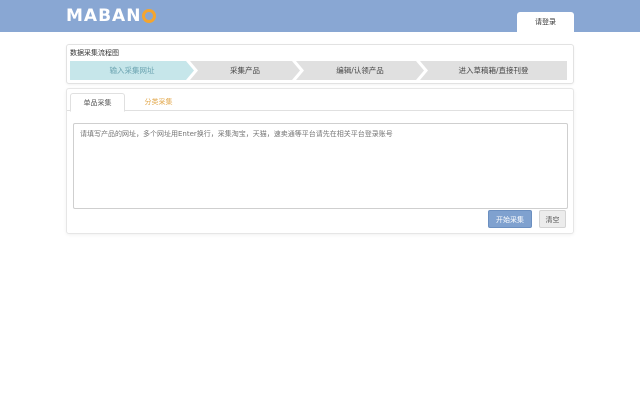 The width and height of the screenshot is (640, 400). Describe the element at coordinates (510, 219) in the screenshot. I see `start-collect-button: 开始采集` at that location.